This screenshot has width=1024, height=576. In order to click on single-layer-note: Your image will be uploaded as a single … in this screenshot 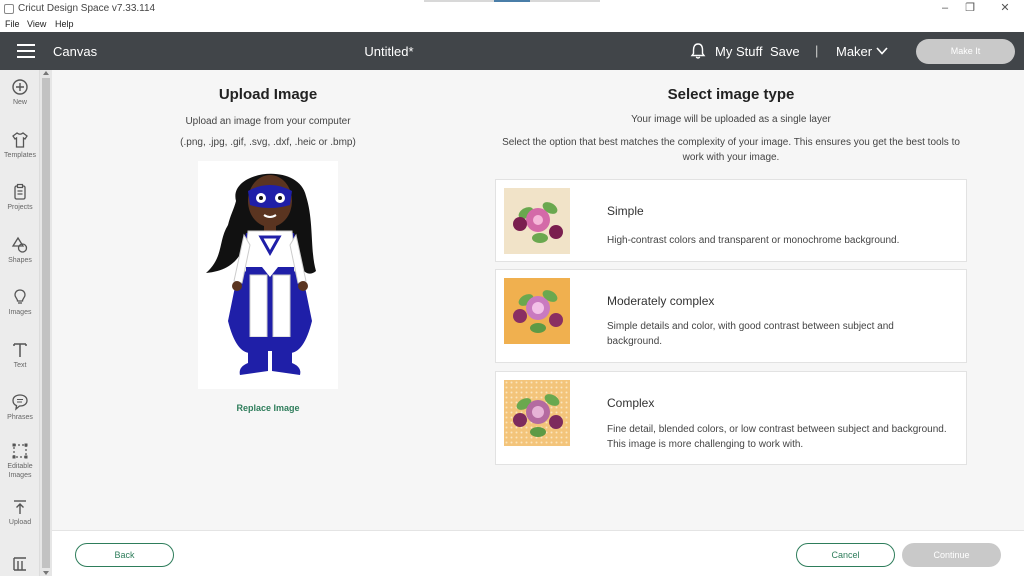, I will do `click(731, 119)`.